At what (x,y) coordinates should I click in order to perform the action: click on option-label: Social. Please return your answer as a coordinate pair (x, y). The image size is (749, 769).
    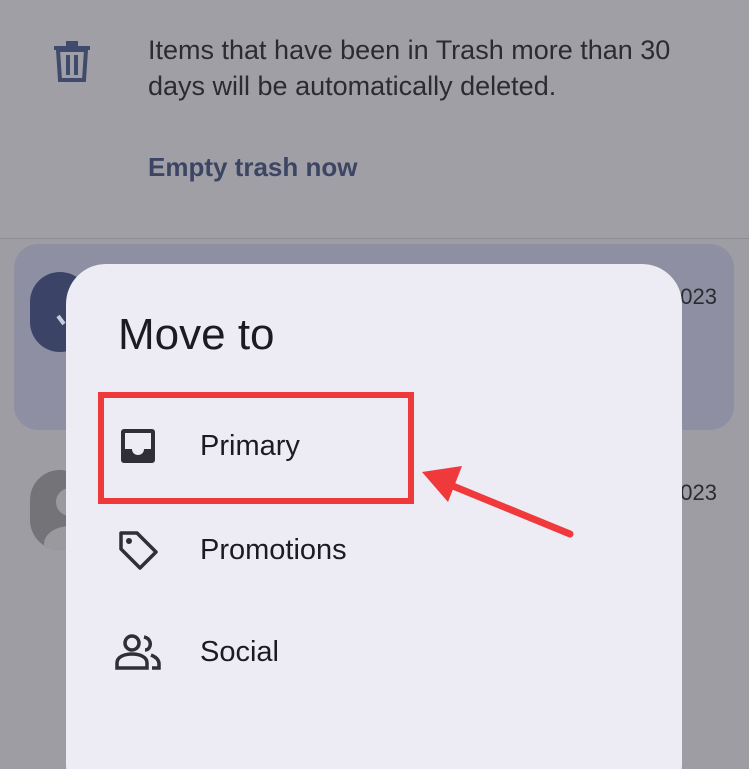
    Looking at the image, I should click on (239, 651).